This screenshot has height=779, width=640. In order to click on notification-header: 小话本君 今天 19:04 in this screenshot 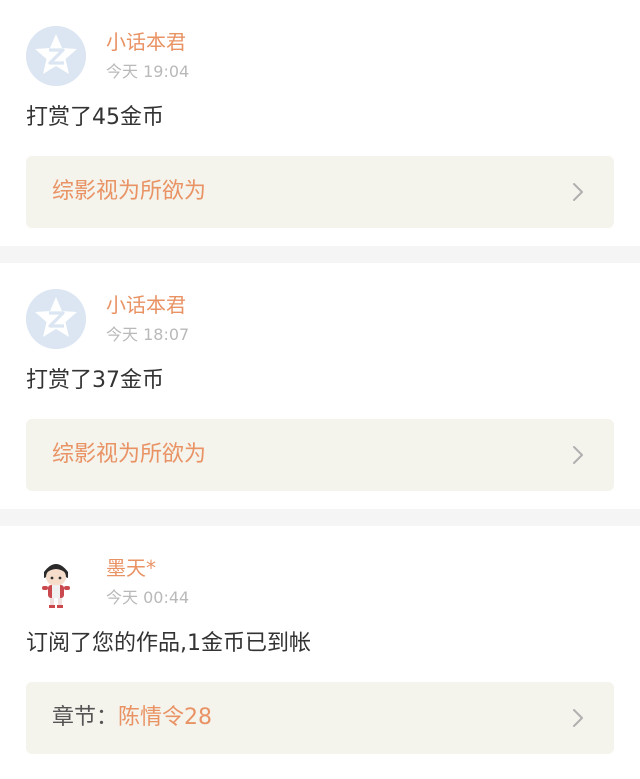, I will do `click(306, 56)`.